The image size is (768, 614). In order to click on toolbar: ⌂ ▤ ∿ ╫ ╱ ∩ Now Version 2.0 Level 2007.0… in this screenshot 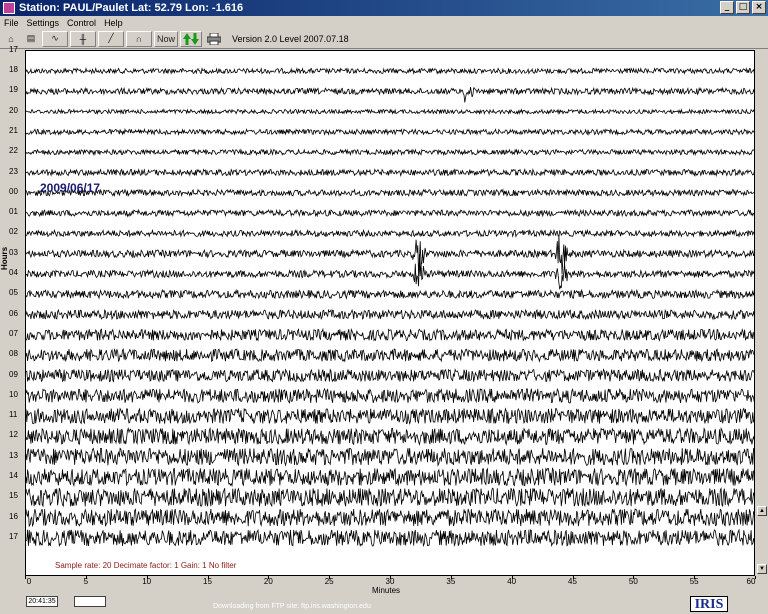, I will do `click(384, 39)`.